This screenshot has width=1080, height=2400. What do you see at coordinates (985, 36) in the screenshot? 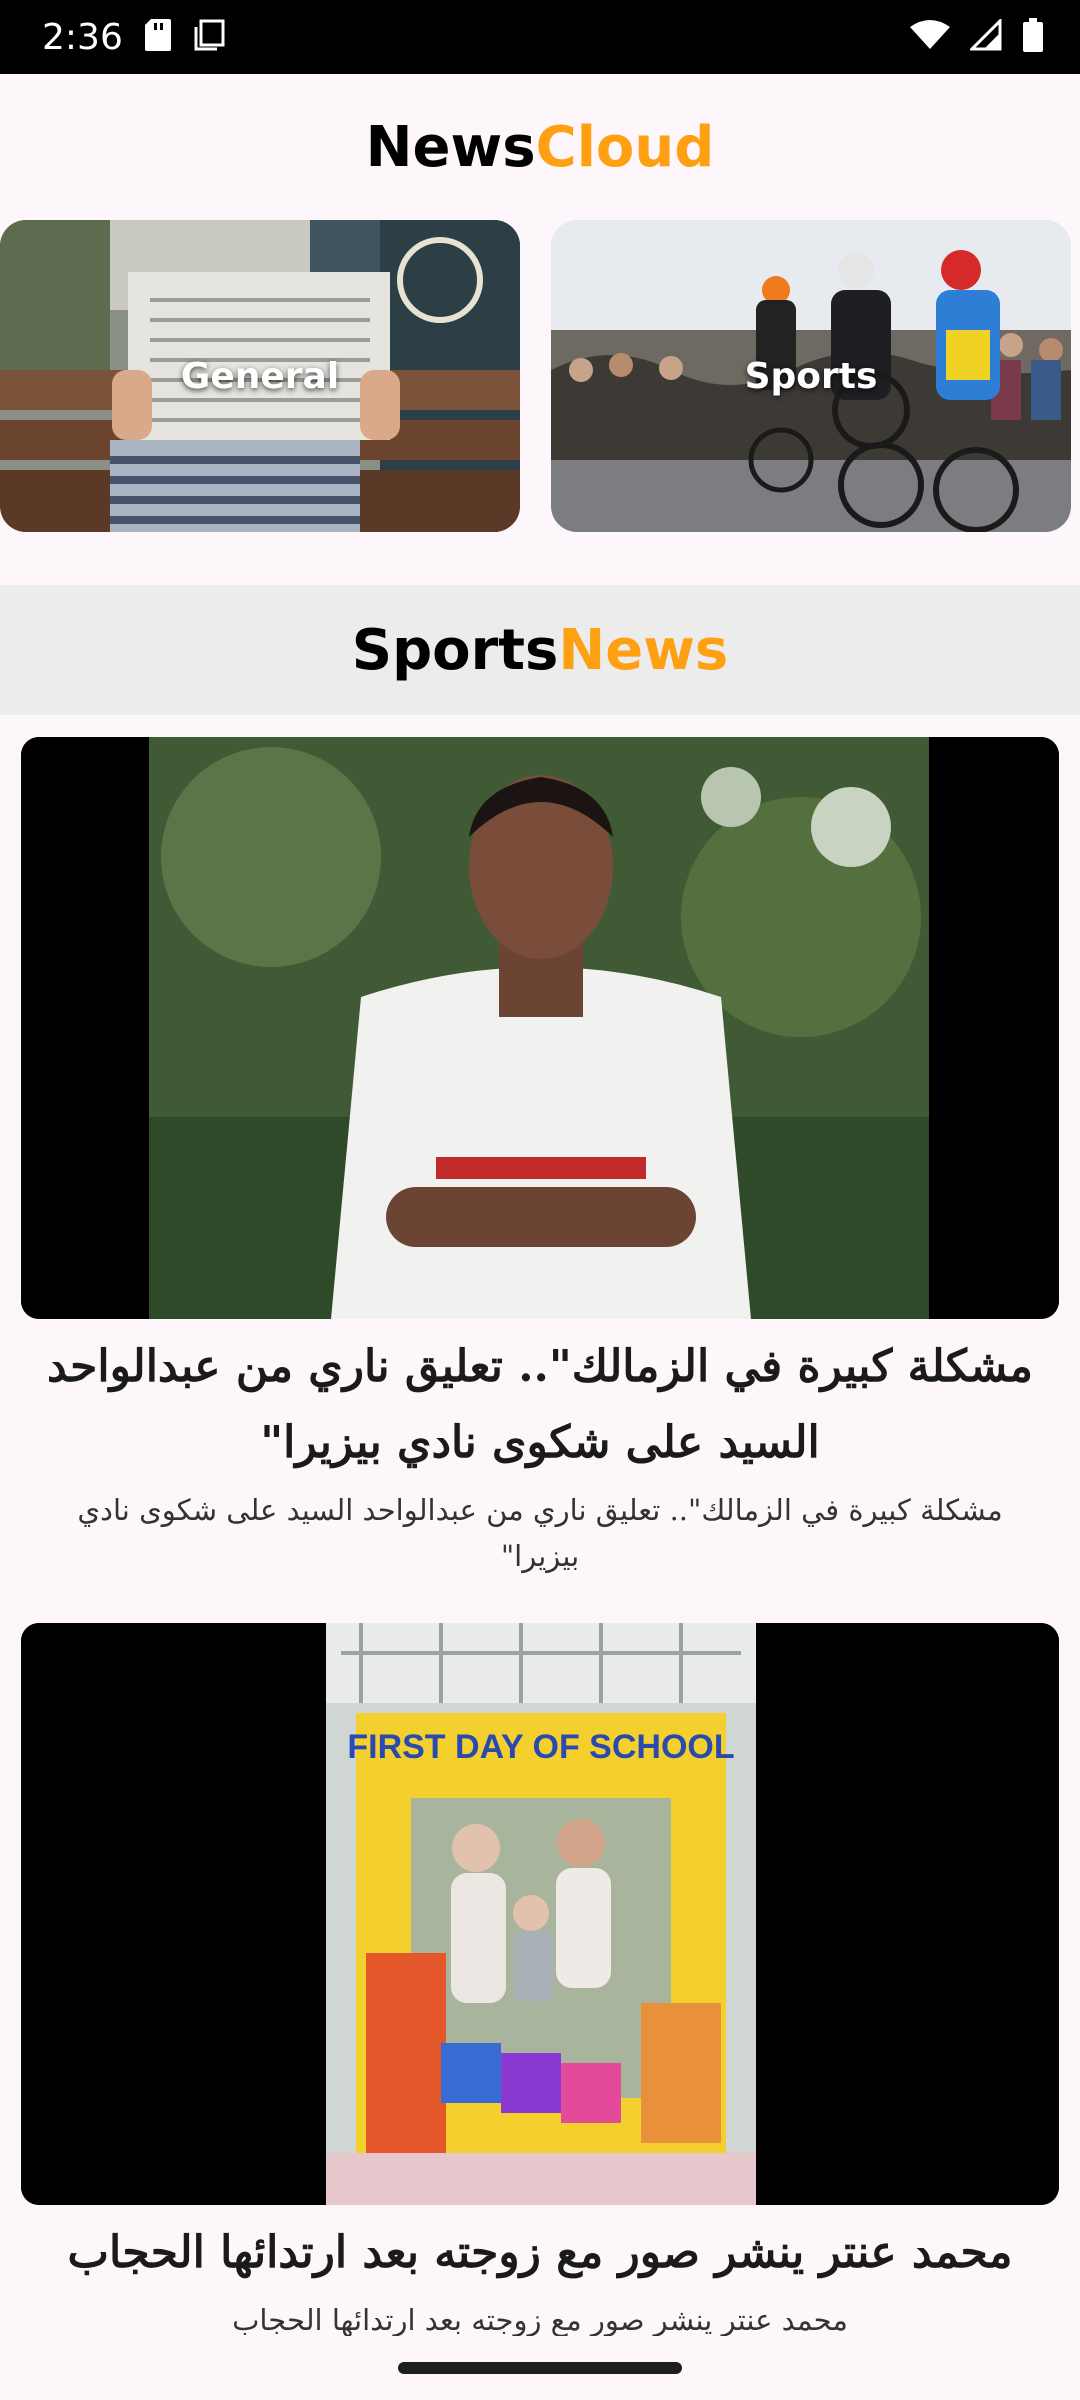
I see `signal-icon` at bounding box center [985, 36].